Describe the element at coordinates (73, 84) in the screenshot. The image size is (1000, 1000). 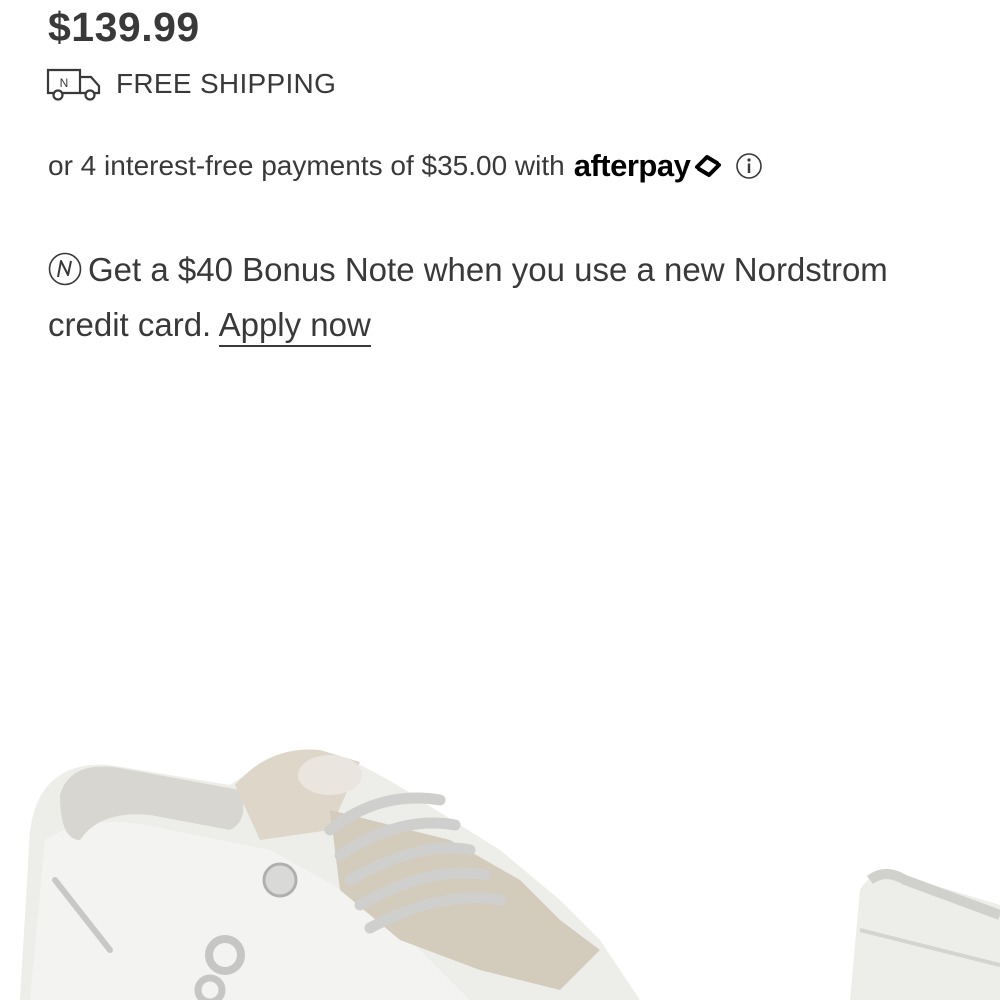
I see `delivery-truck-icon: N` at that location.